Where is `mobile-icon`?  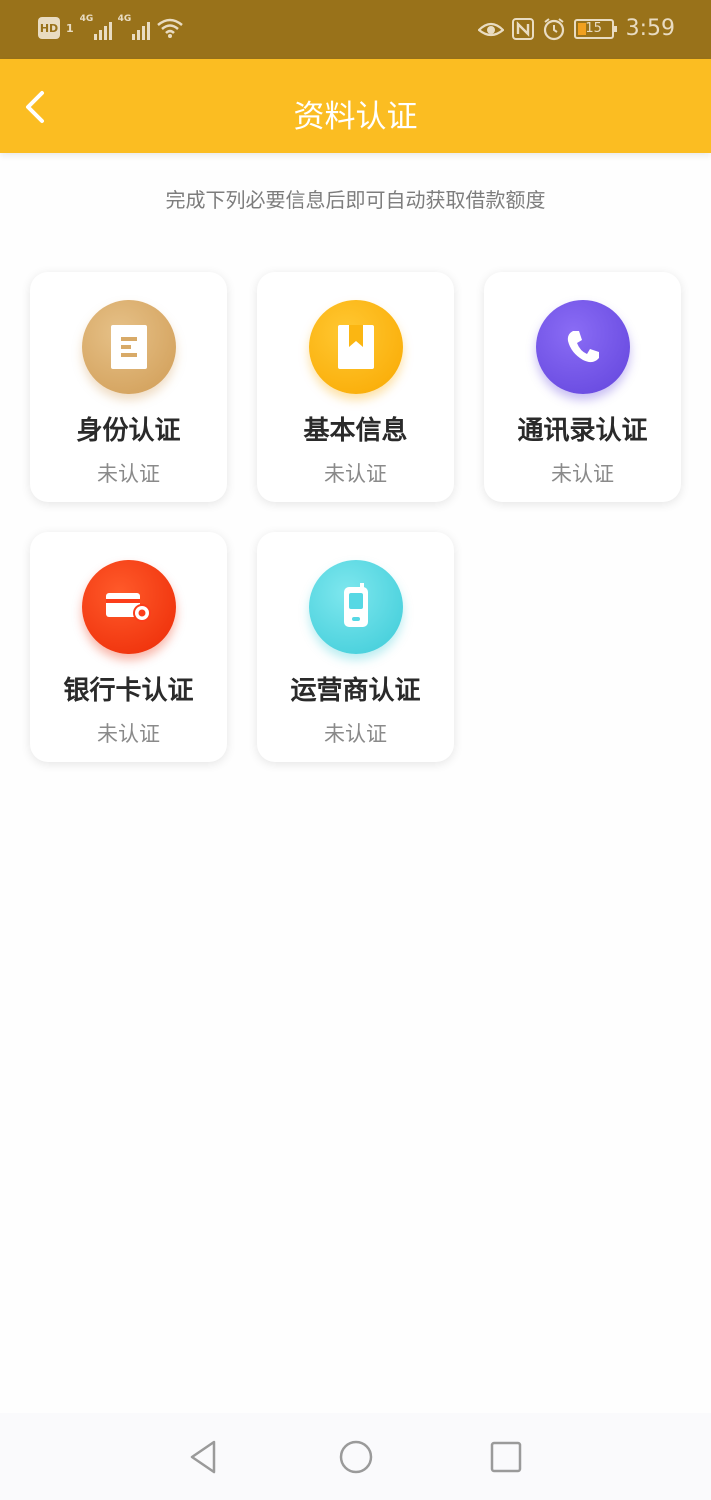 mobile-icon is located at coordinates (356, 607).